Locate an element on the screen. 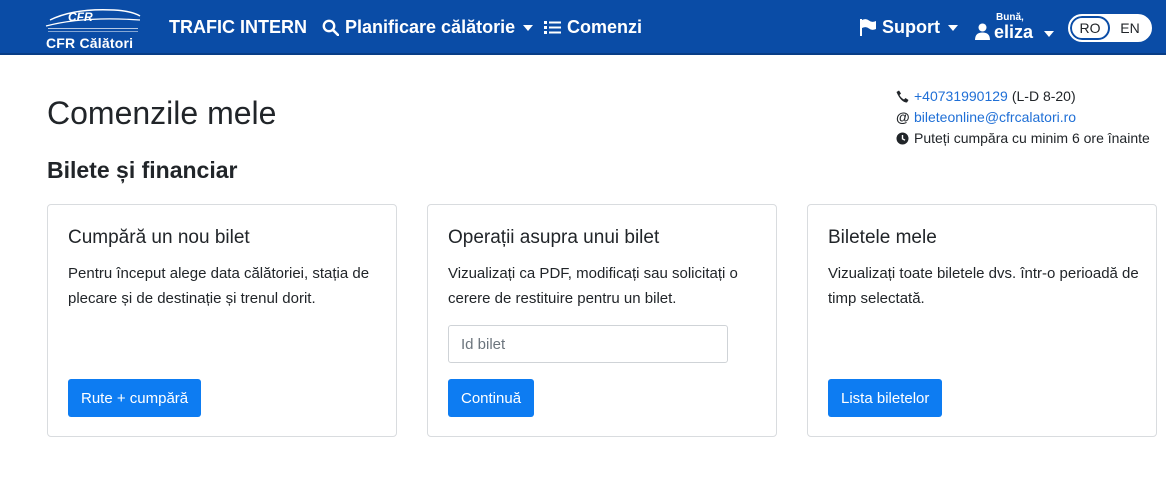  nav-trafic-intern: TRAFIC INTERN is located at coordinates (238, 27).